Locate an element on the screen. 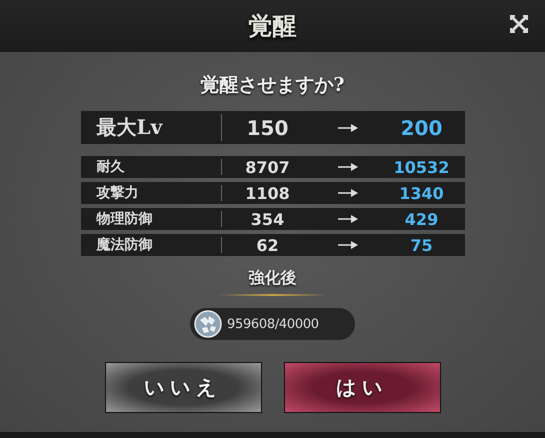 This screenshot has width=545, height=438. next-value: 75 is located at coordinates (421, 245).